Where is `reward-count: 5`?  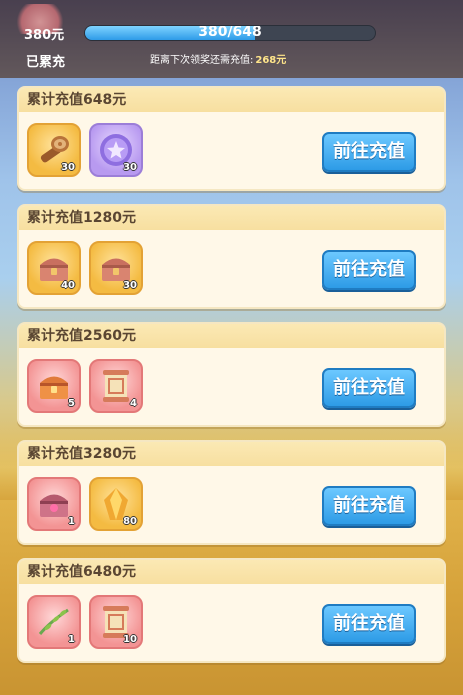
reward-count: 5 is located at coordinates (71, 403).